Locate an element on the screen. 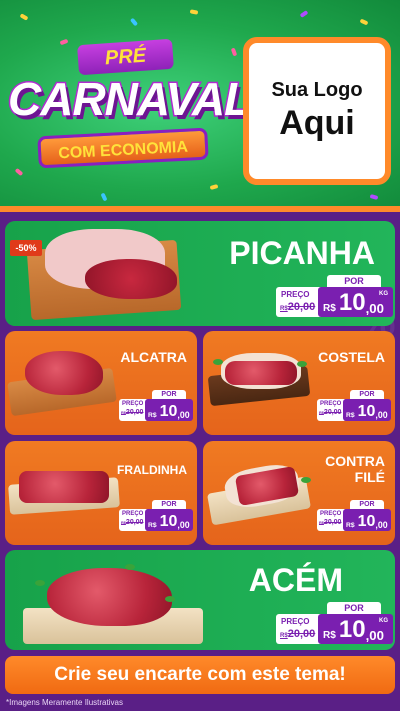 Image resolution: width=400 pixels, height=711 pixels. product-card-costela: COSTELA POR PREÇO R$20,00 R$ 10,00 is located at coordinates (299, 383).